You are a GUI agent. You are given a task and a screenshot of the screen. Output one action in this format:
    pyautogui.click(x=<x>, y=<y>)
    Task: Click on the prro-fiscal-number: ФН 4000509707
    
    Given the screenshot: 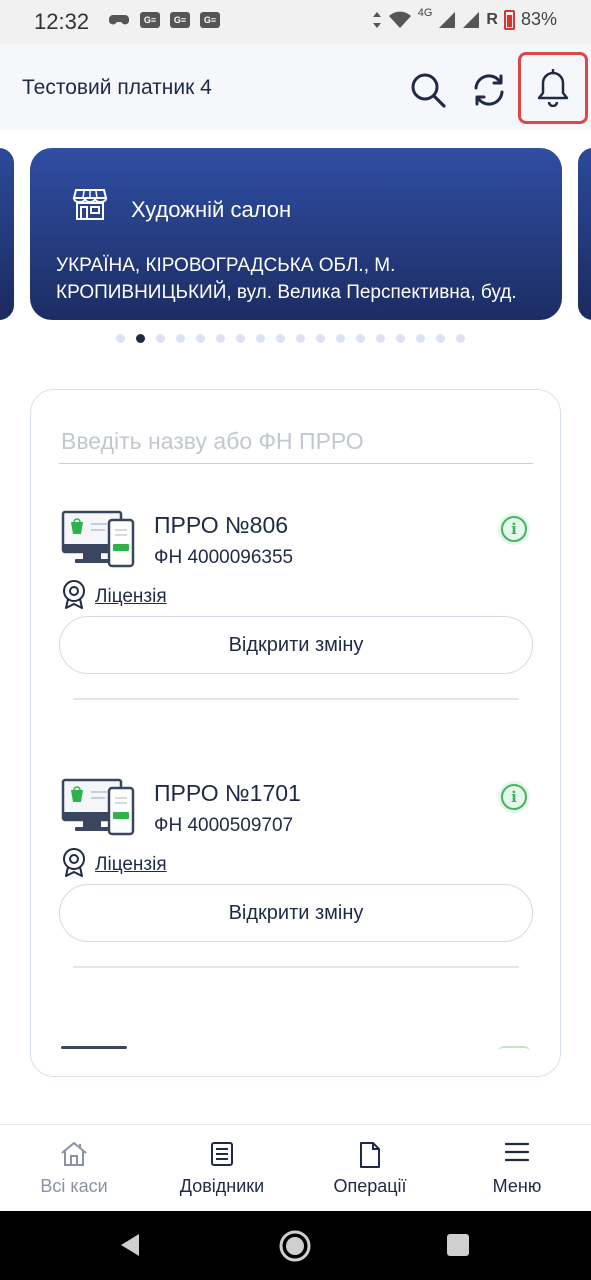 What is the action you would take?
    pyautogui.click(x=224, y=825)
    